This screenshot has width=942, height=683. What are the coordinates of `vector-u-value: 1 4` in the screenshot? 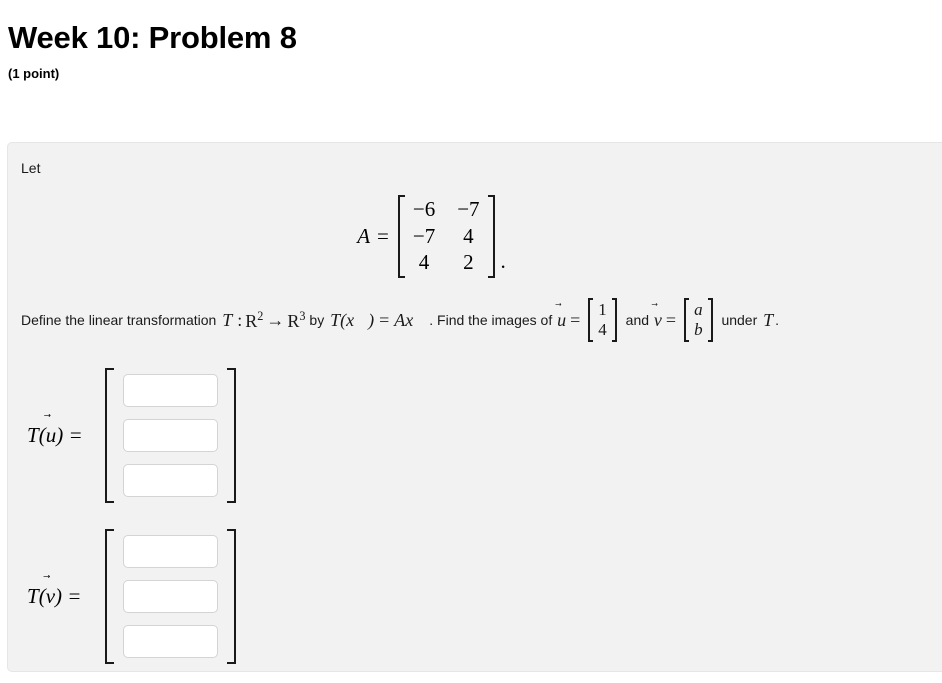 It's located at (602, 319).